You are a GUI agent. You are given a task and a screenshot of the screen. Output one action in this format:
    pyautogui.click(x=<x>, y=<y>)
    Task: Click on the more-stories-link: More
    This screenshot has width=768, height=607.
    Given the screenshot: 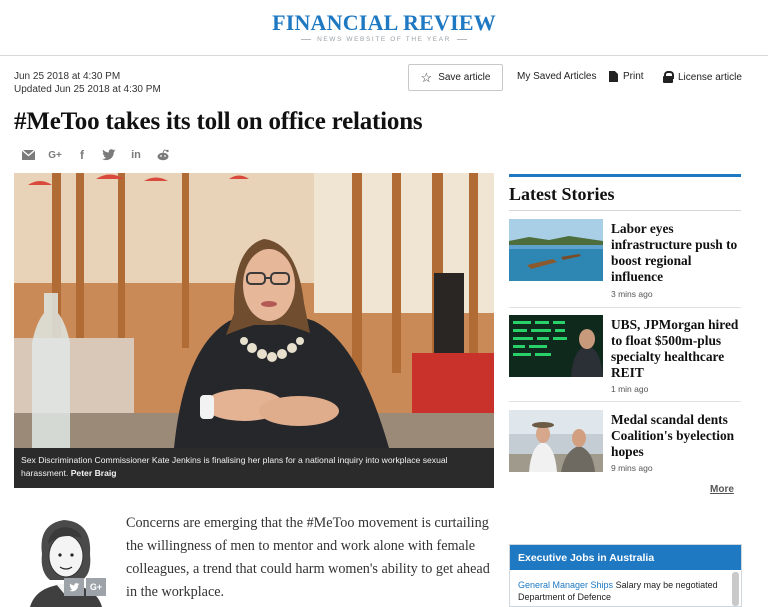 What is the action you would take?
    pyautogui.click(x=722, y=489)
    